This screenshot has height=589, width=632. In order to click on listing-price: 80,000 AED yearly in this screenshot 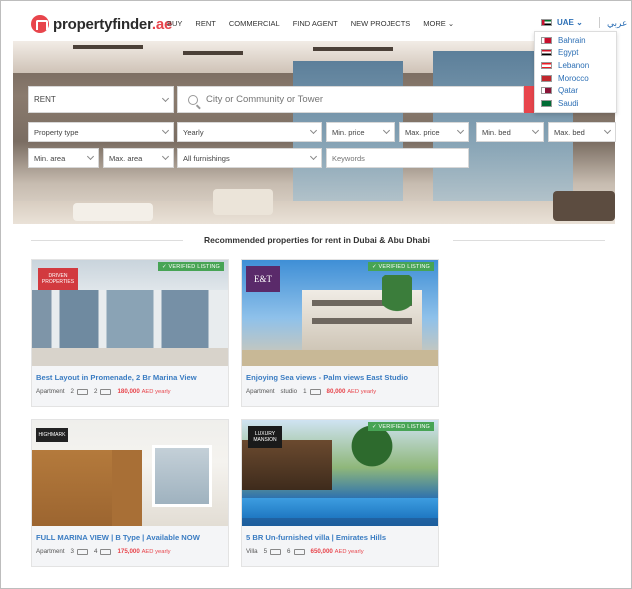, I will do `click(351, 391)`.